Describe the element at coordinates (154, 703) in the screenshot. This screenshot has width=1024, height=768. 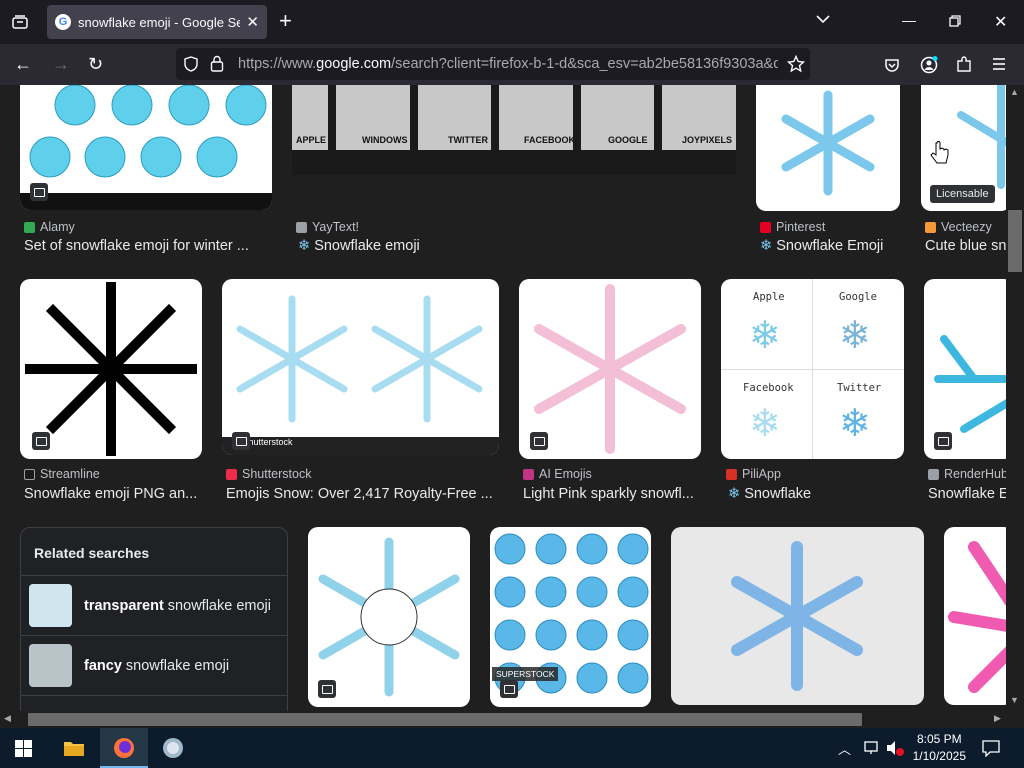
I see `related-search-item` at that location.